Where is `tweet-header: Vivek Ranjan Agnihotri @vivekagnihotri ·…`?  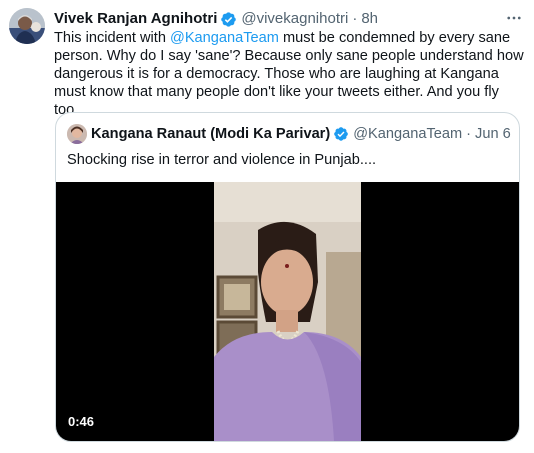 tweet-header: Vivek Ranjan Agnihotri @vivekagnihotri ·… is located at coordinates (216, 19).